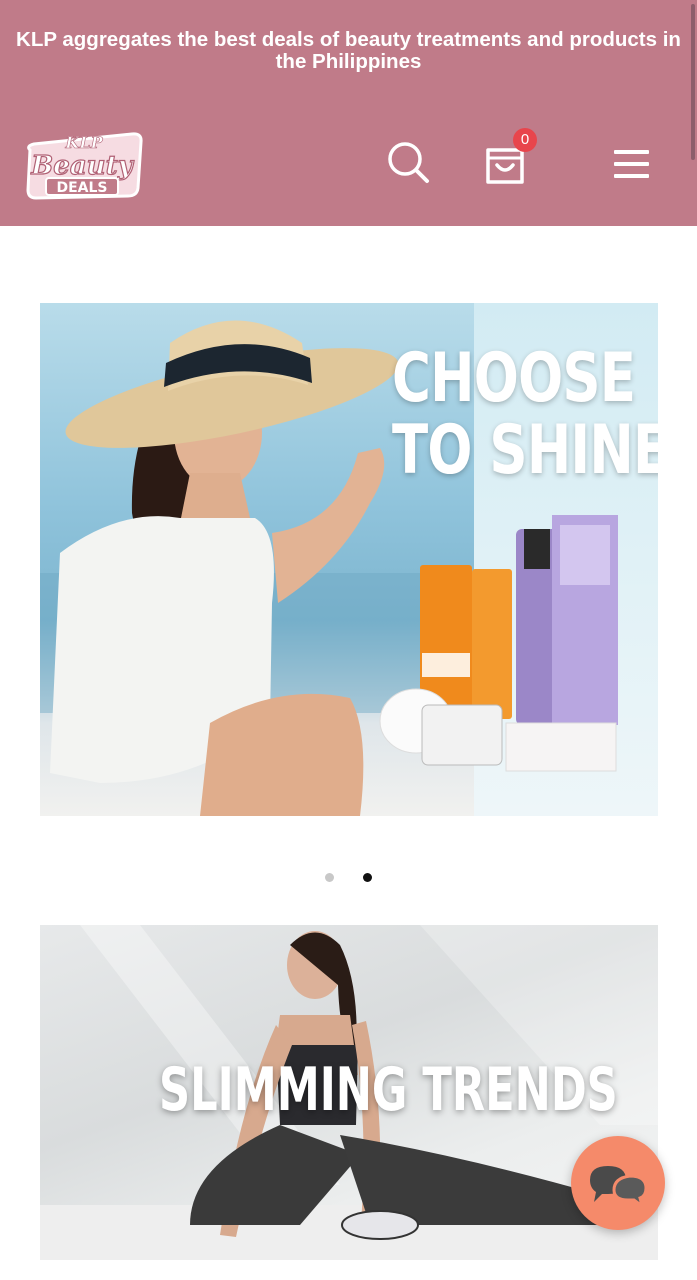 This screenshot has height=1280, width=697. I want to click on product-advanced-retinol, so click(561, 747).